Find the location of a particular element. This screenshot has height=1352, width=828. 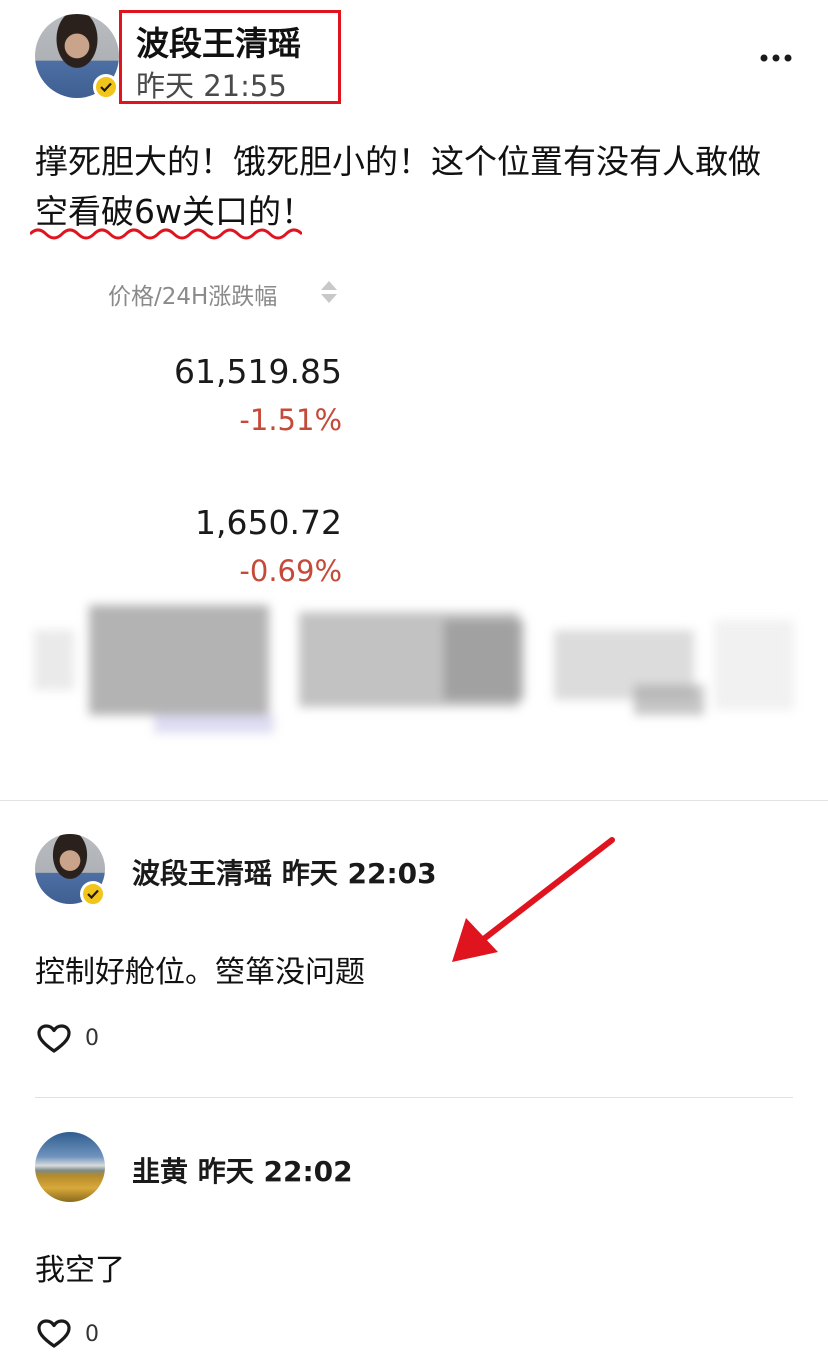

comment-text: 我空了 is located at coordinates (80, 1270).